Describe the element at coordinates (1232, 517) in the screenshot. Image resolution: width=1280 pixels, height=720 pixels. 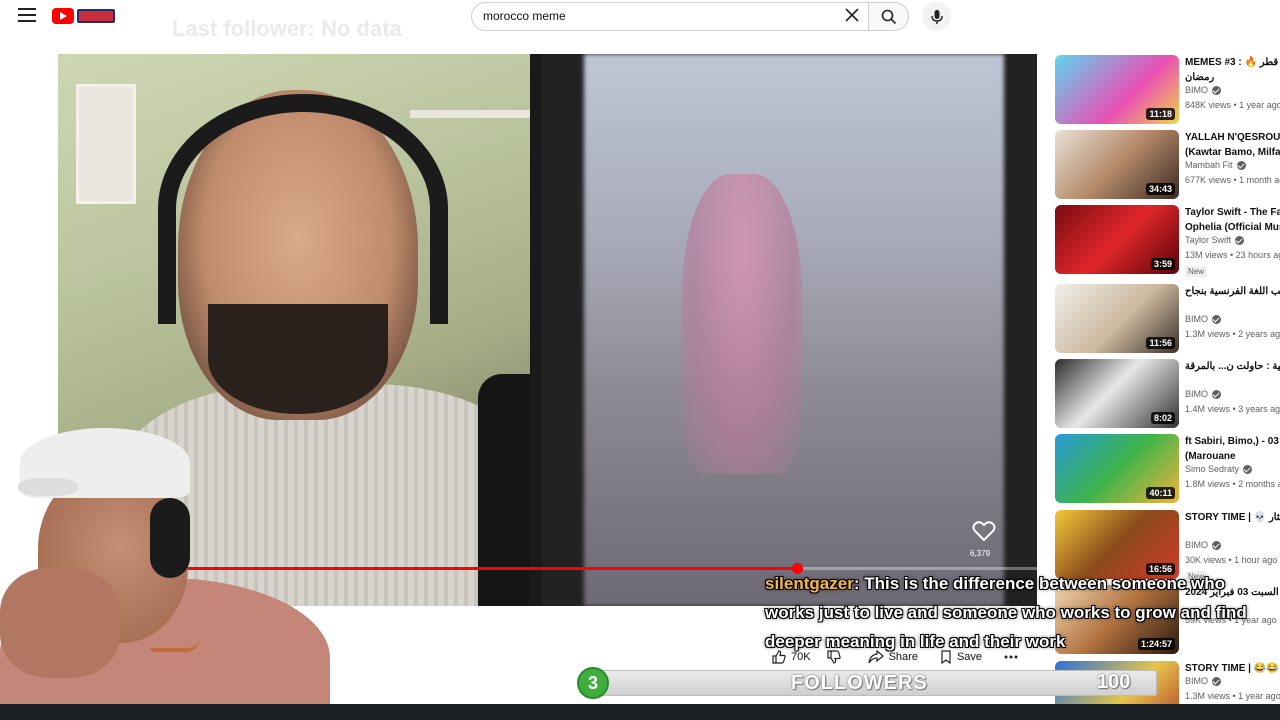
I see `video-title-line: STORY TIME | 💀 الثار` at that location.